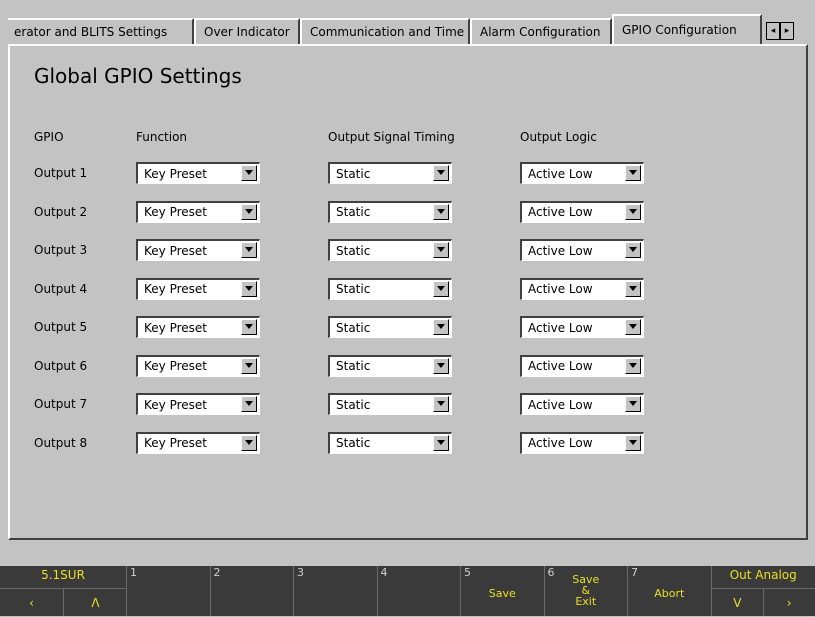 Image resolution: width=815 pixels, height=617 pixels. I want to click on output-label: Output 4, so click(60, 289).